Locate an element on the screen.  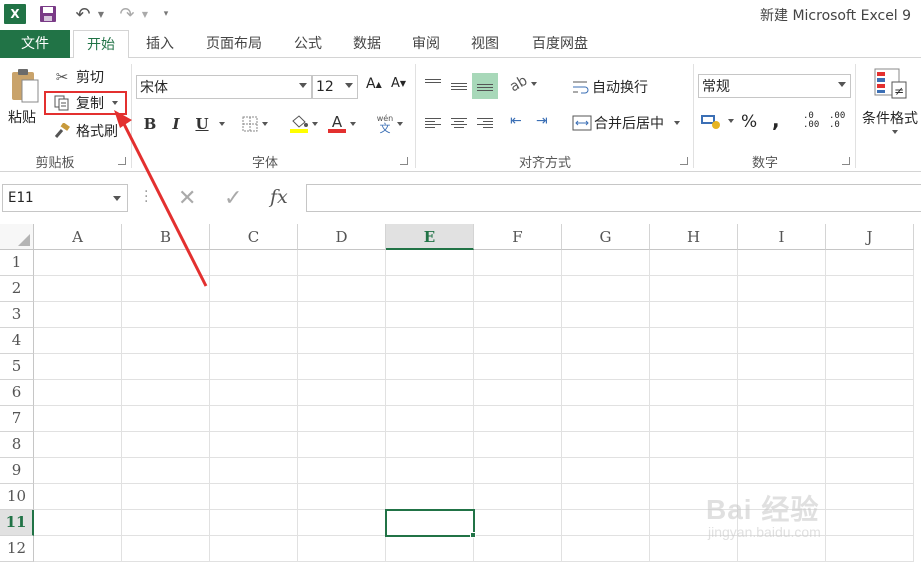
merge-center-dropdown-icon is located at coordinates (677, 123).